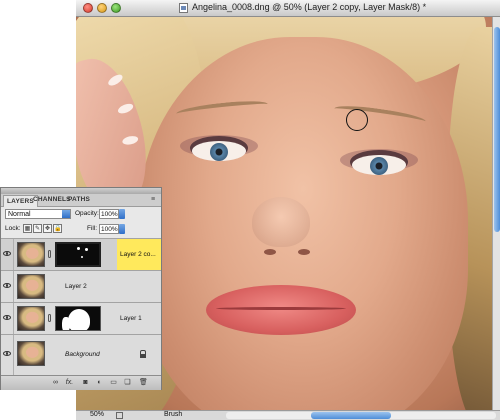 The image size is (500, 420). I want to click on zoom-button, so click(116, 8).